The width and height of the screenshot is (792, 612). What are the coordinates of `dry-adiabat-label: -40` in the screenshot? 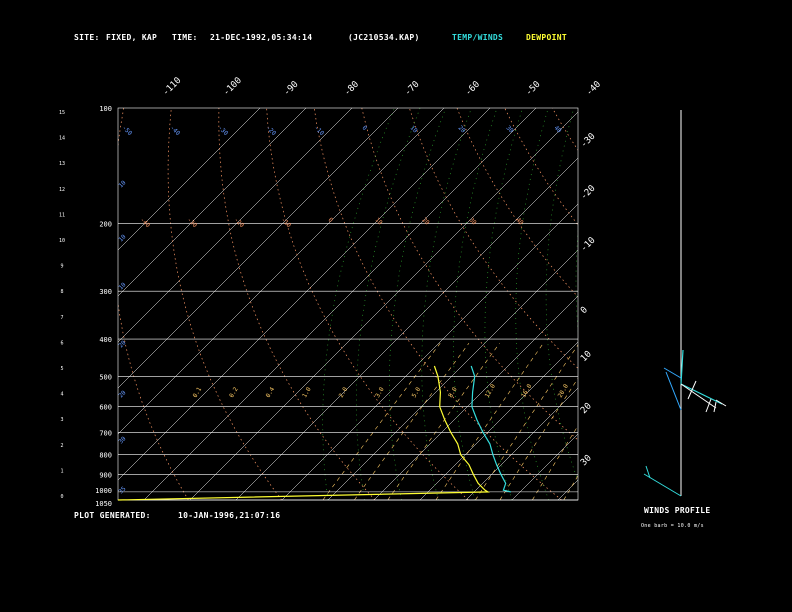 It's located at (175, 130).